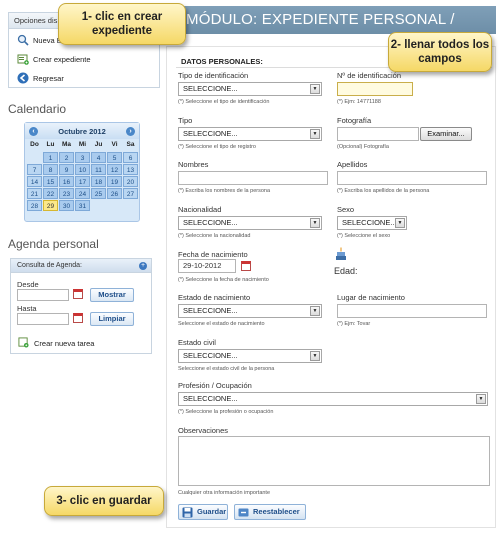  I want to click on calendar-dow: Ma, so click(66, 144).